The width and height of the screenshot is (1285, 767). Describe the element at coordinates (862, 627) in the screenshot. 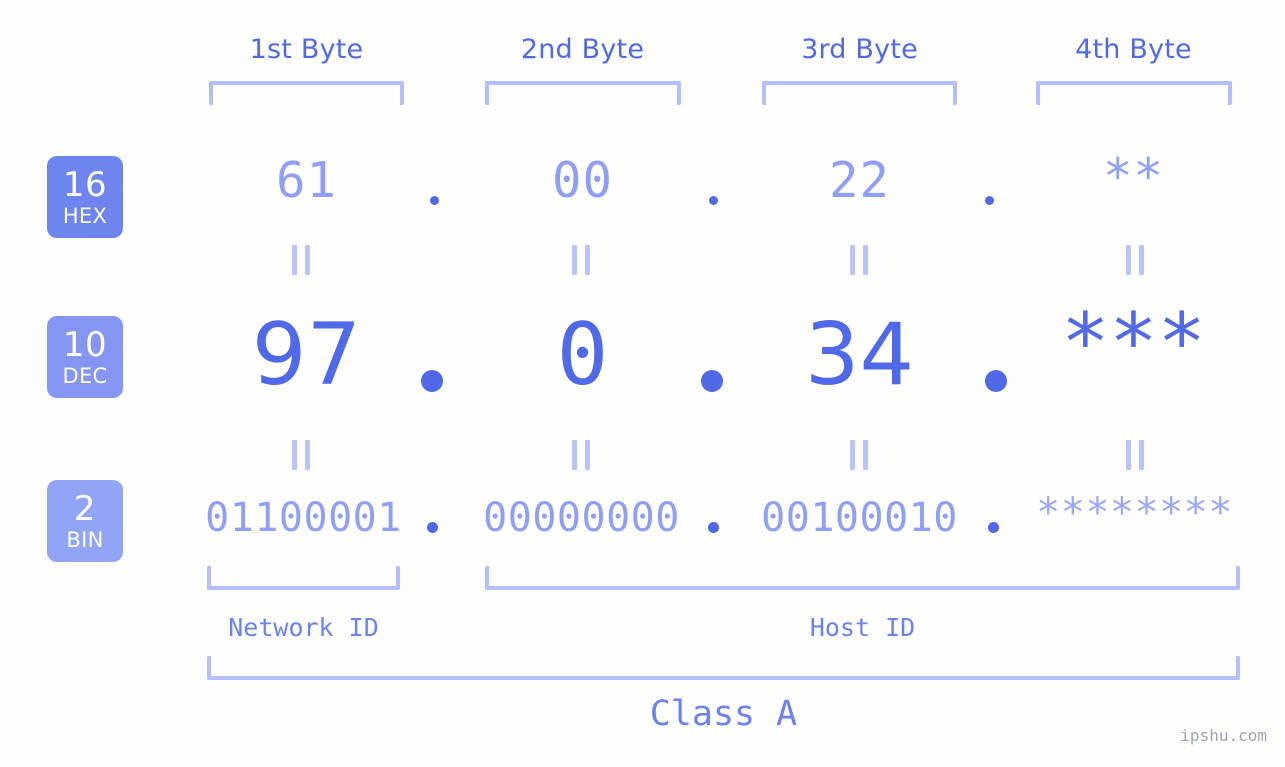

I see `host-id-label: Host ID` at that location.